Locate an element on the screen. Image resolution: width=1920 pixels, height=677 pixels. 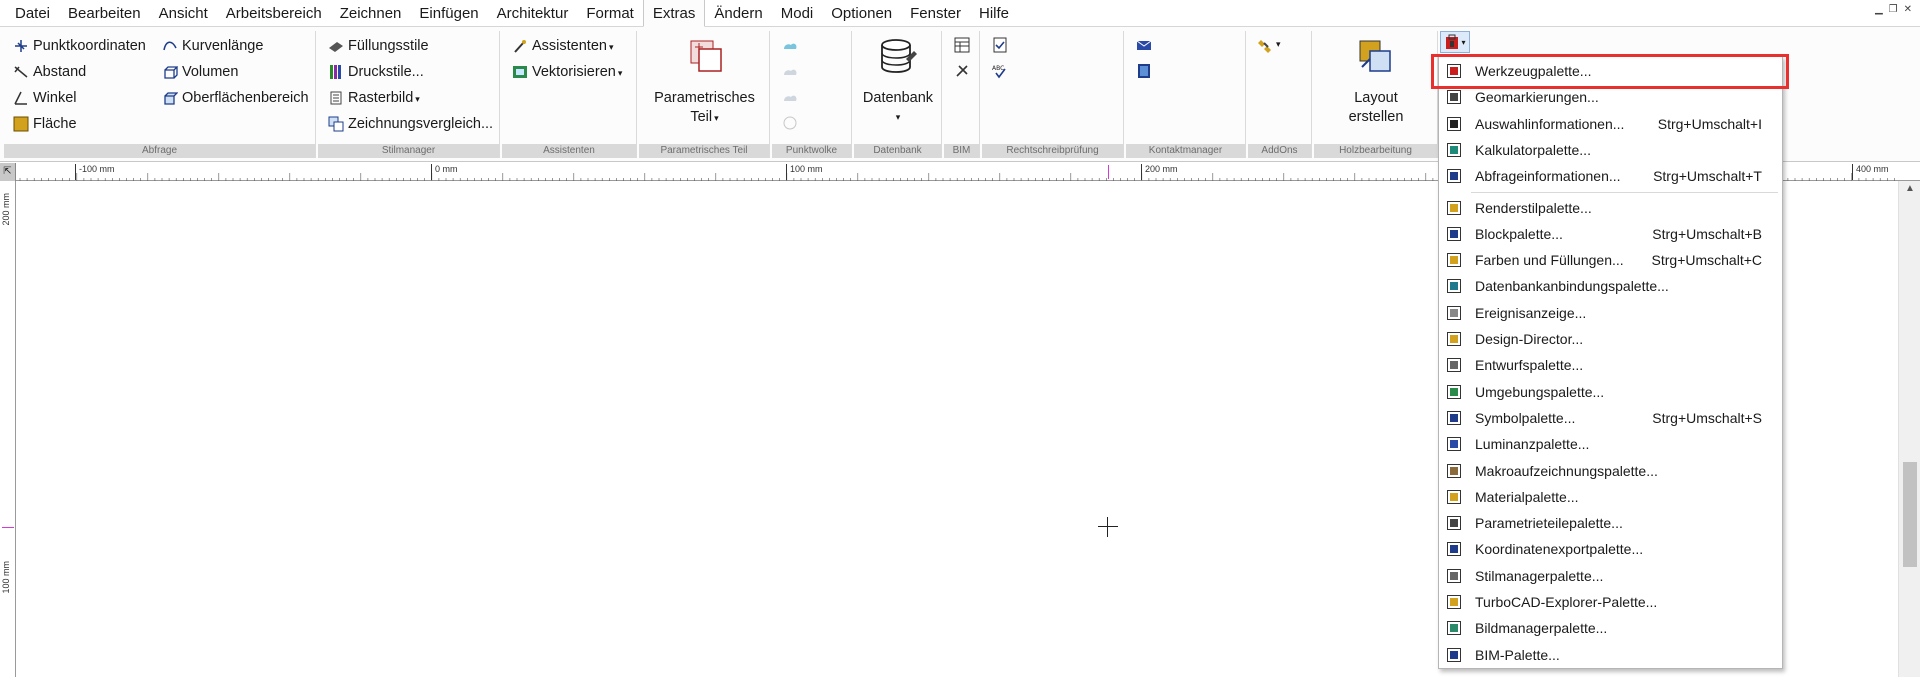
point-cloud-export-icon is located at coordinates (790, 97).